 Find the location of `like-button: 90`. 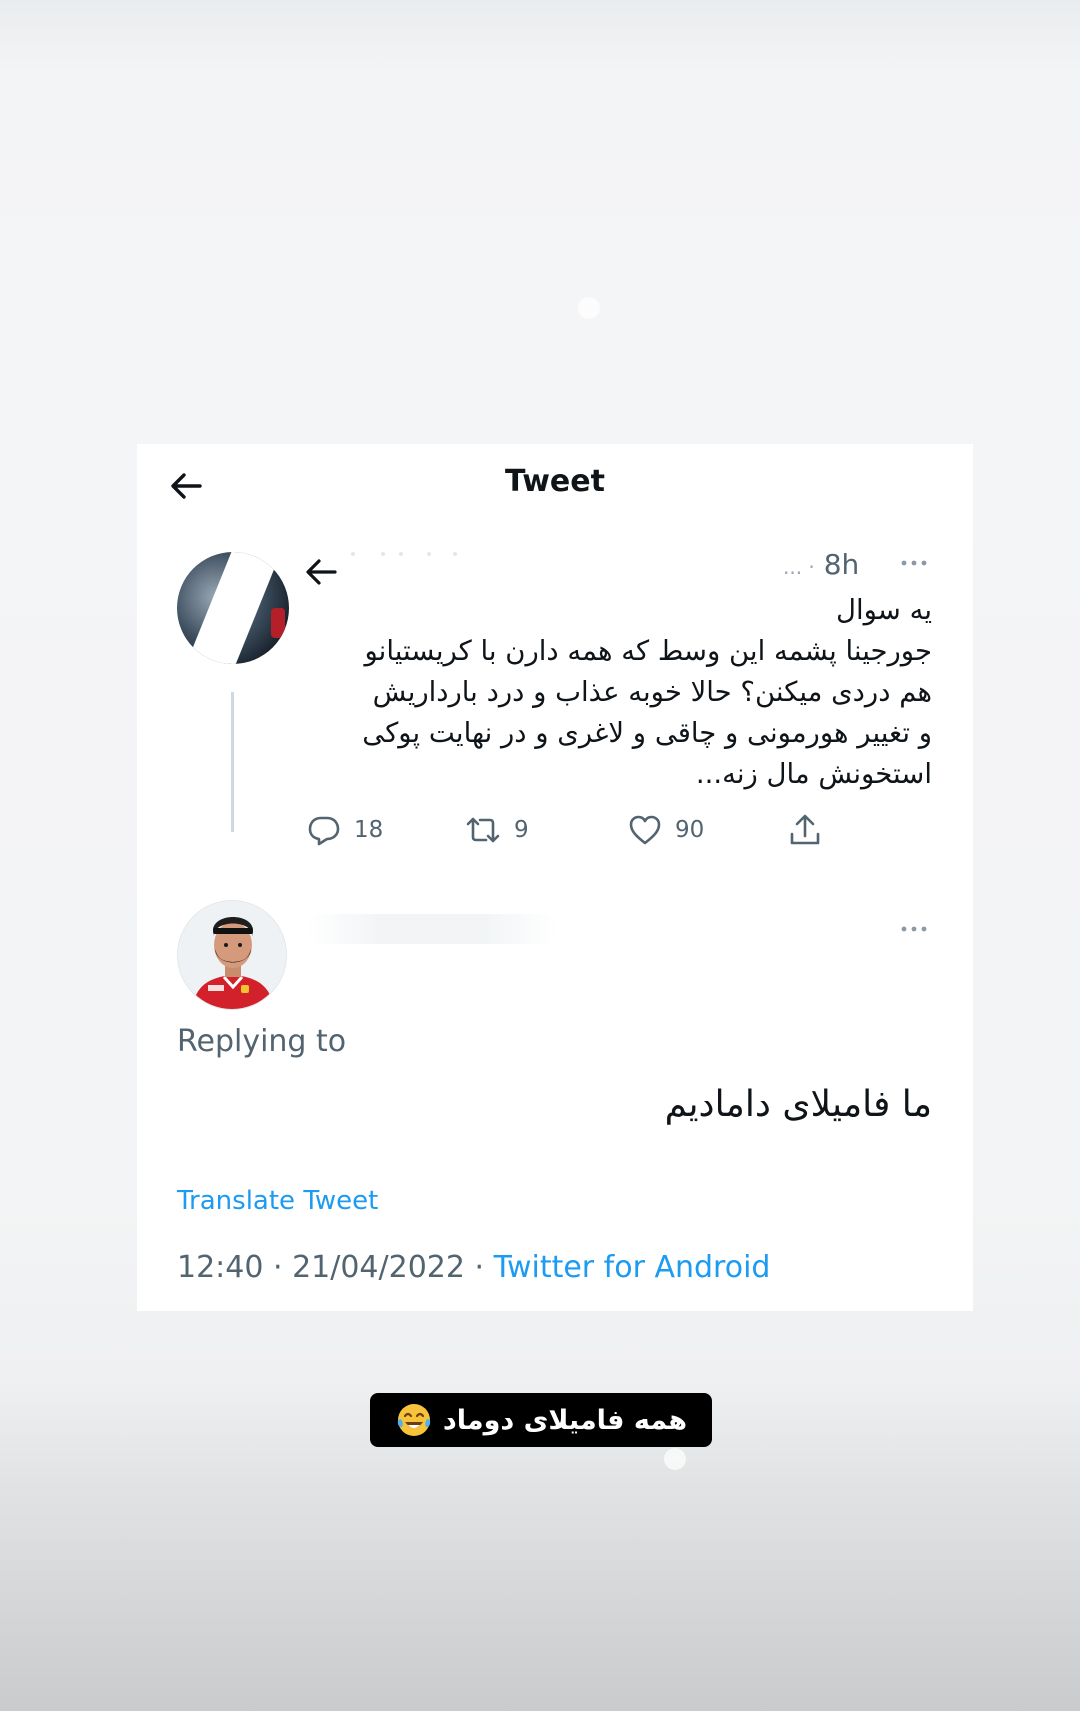

like-button: 90 is located at coordinates (665, 830).